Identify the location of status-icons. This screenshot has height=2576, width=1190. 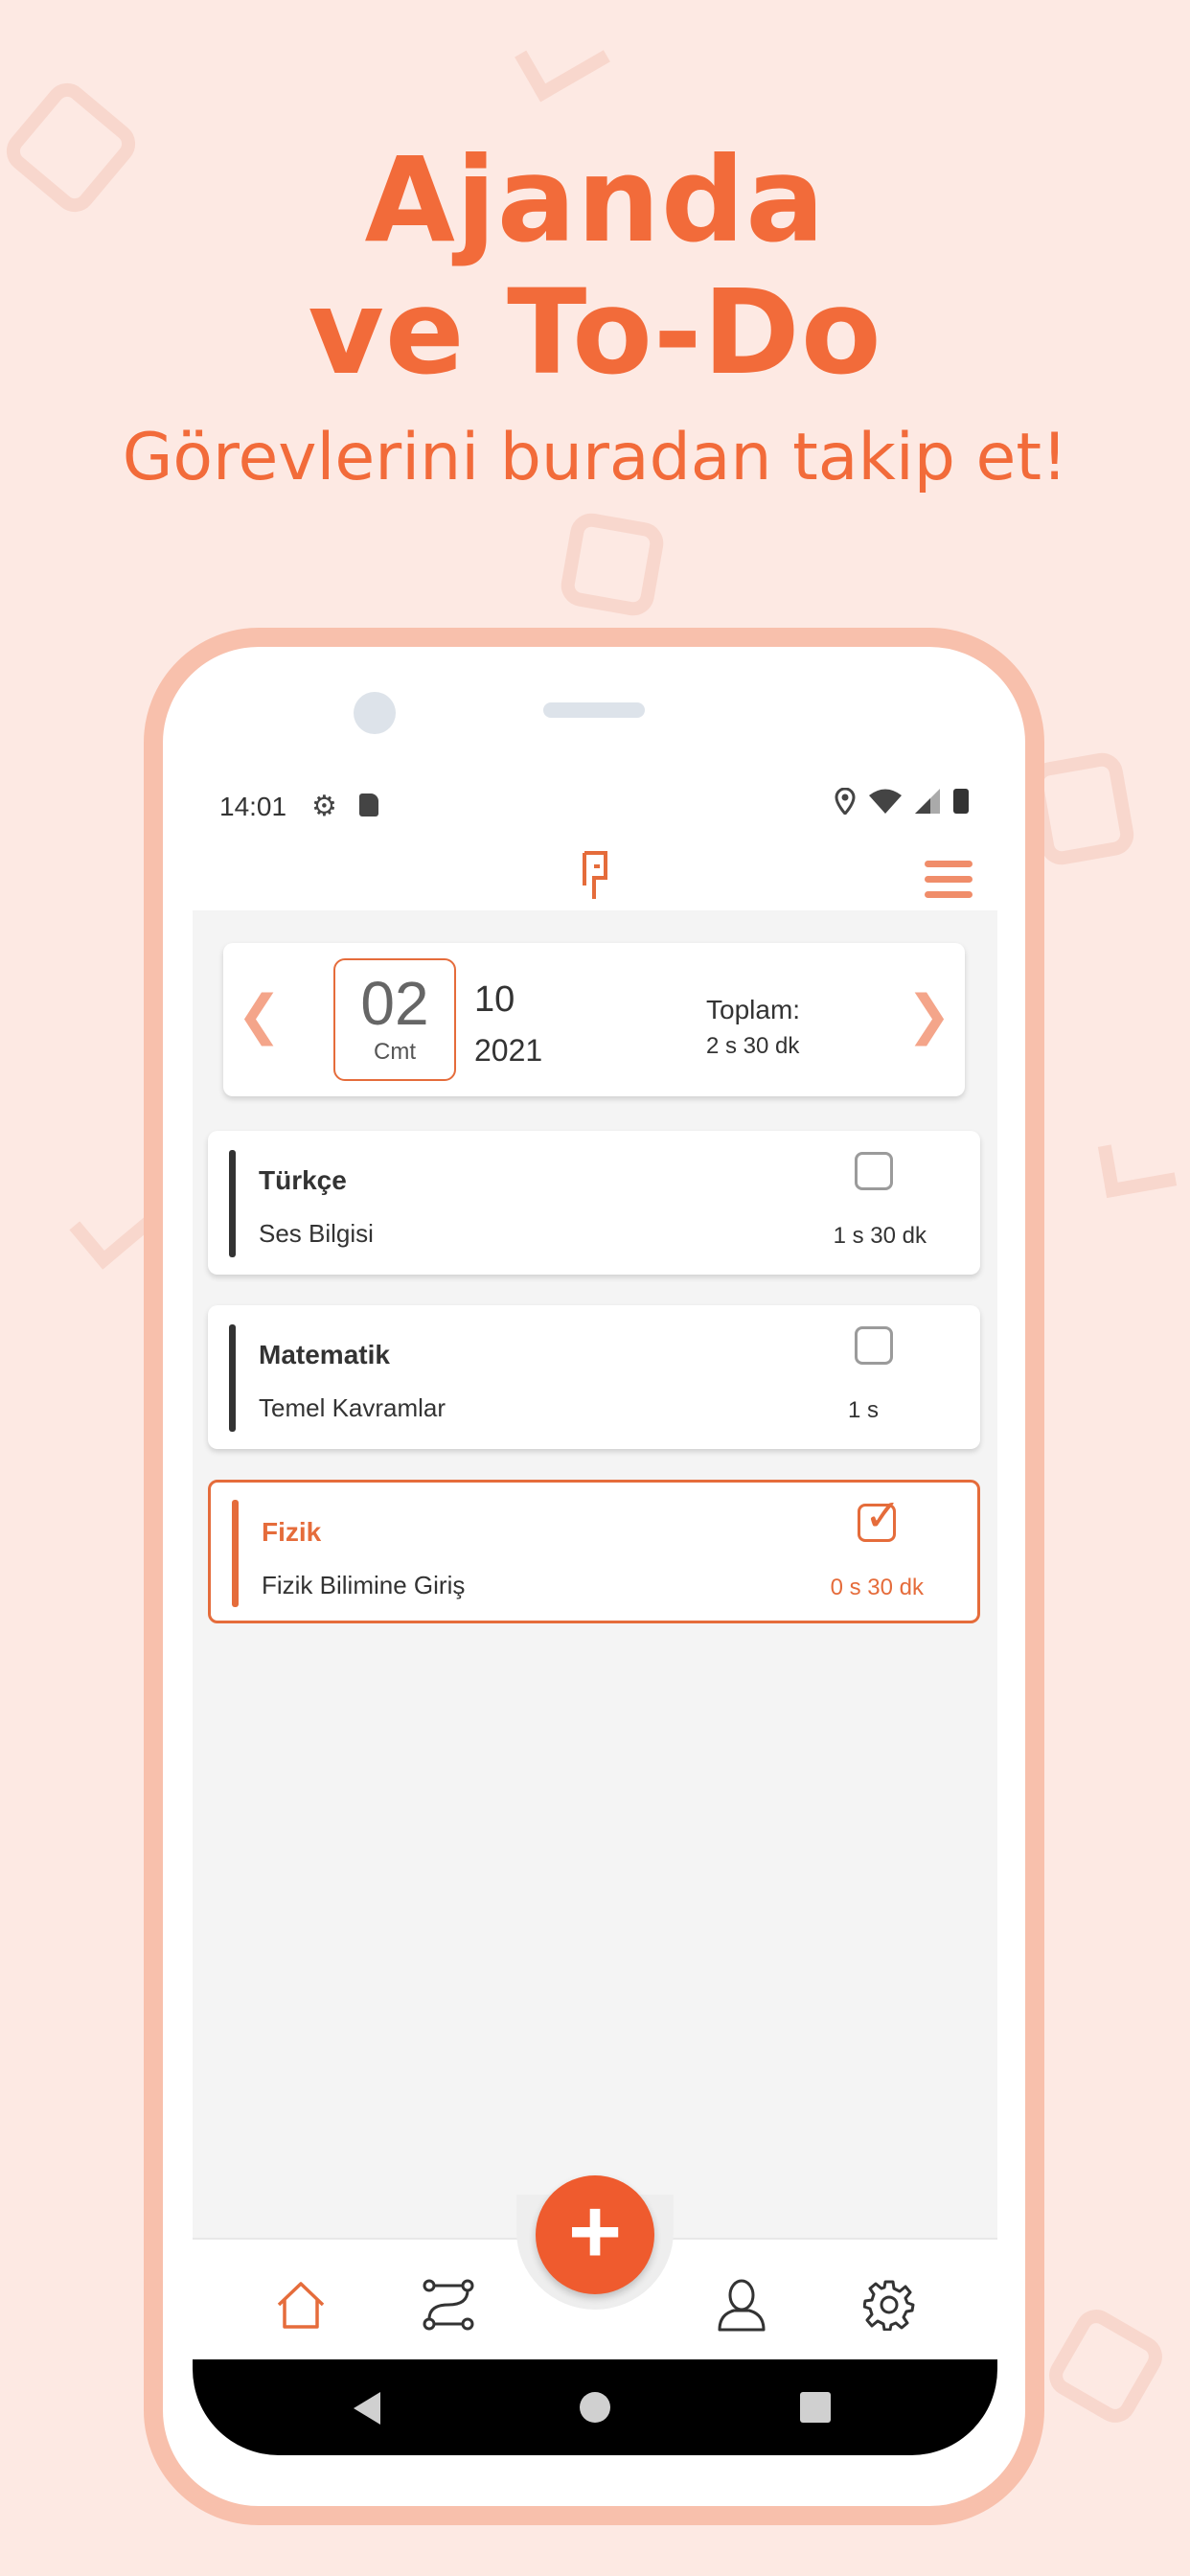
(902, 801).